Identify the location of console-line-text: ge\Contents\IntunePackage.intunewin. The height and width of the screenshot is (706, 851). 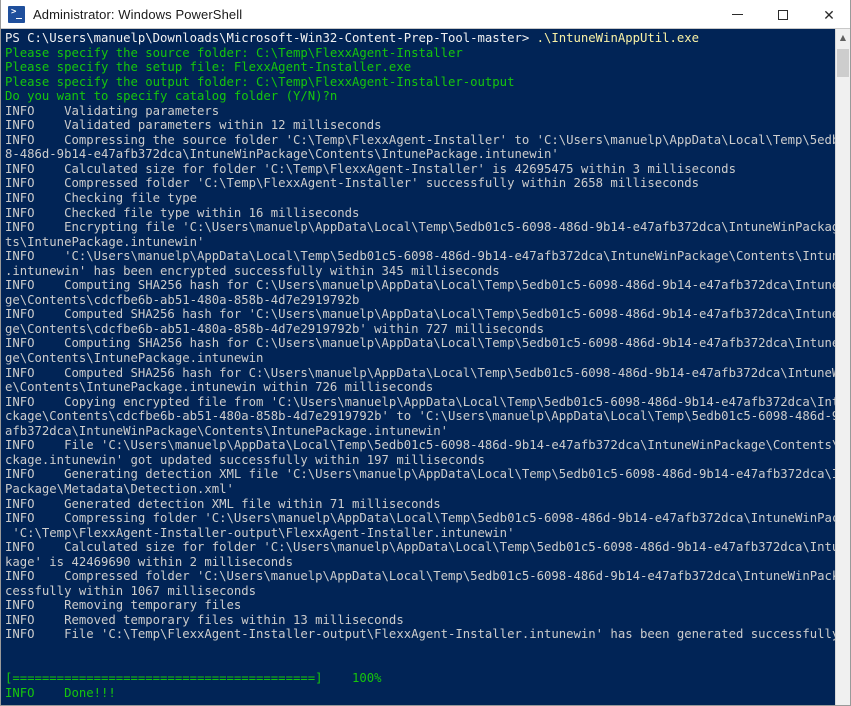
(134, 358).